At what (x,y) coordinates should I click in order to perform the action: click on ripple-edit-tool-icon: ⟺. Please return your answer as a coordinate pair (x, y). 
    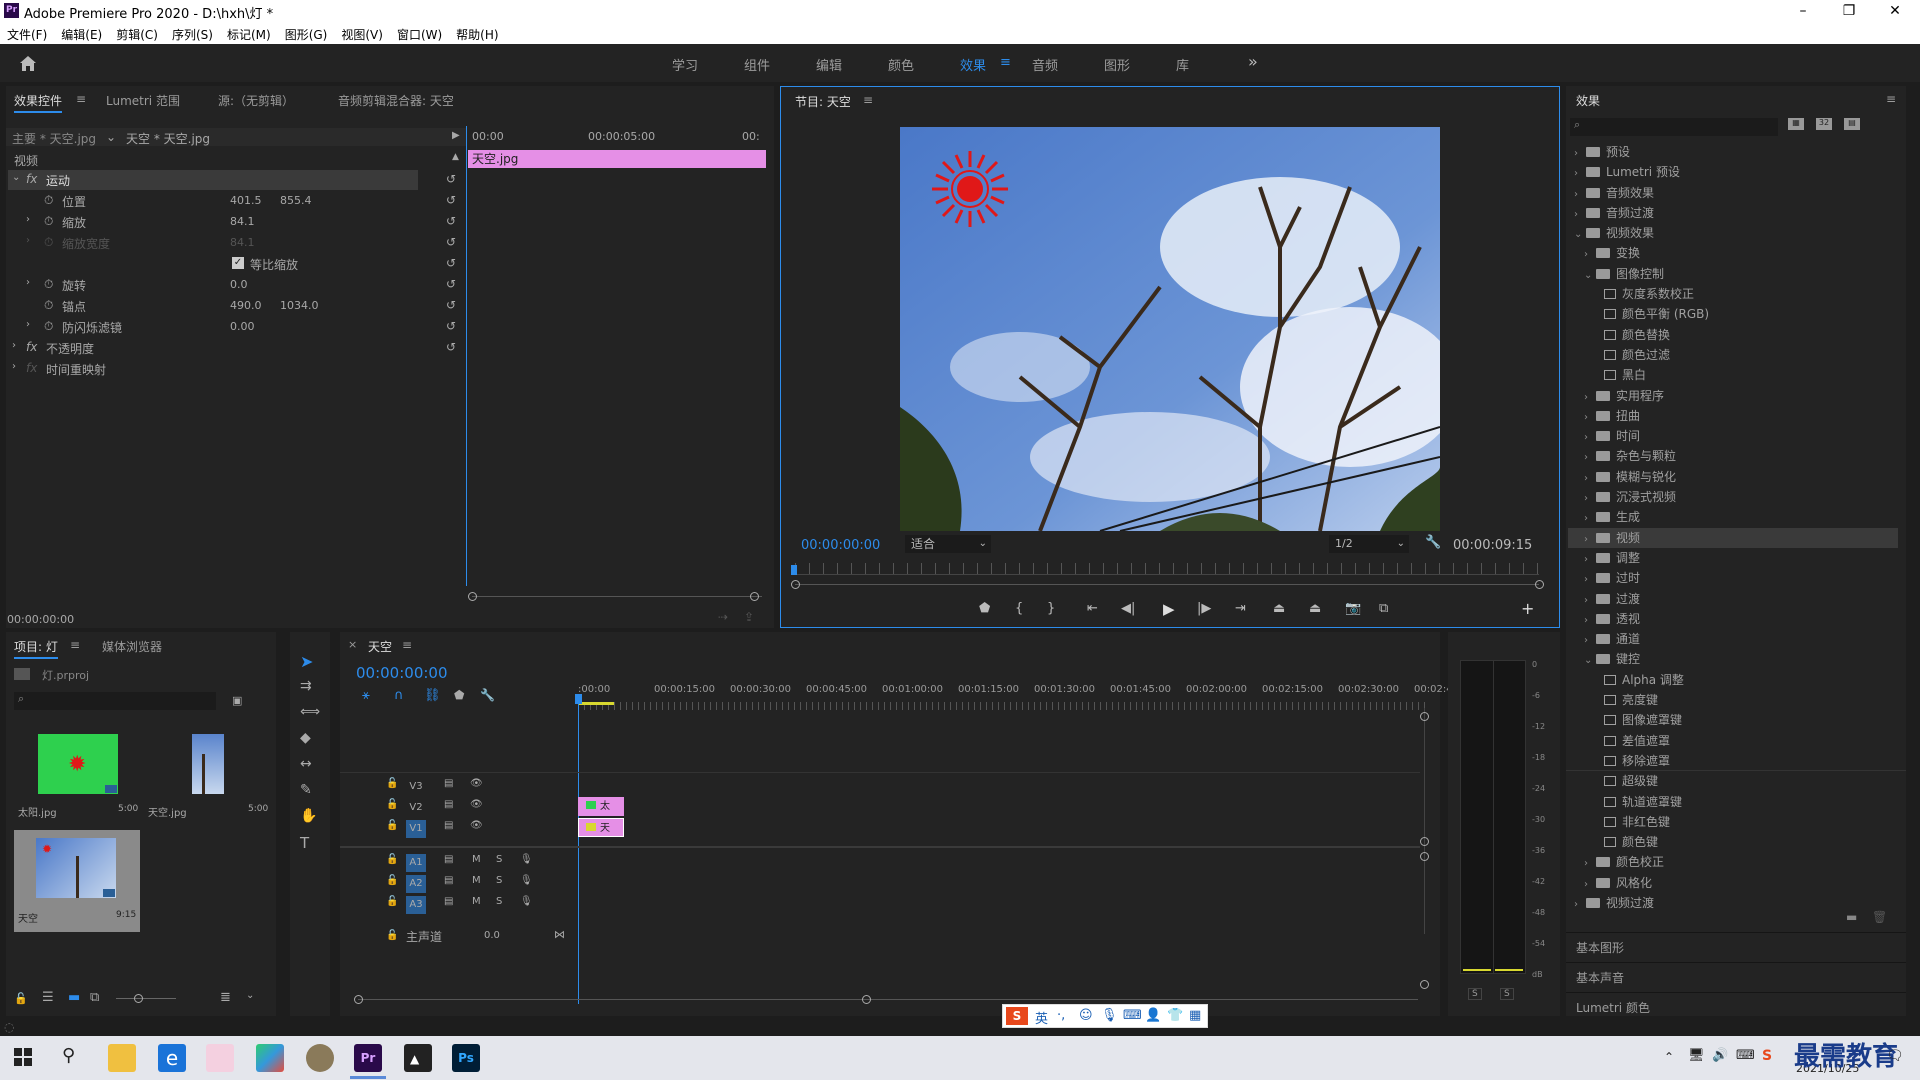
    Looking at the image, I should click on (310, 712).